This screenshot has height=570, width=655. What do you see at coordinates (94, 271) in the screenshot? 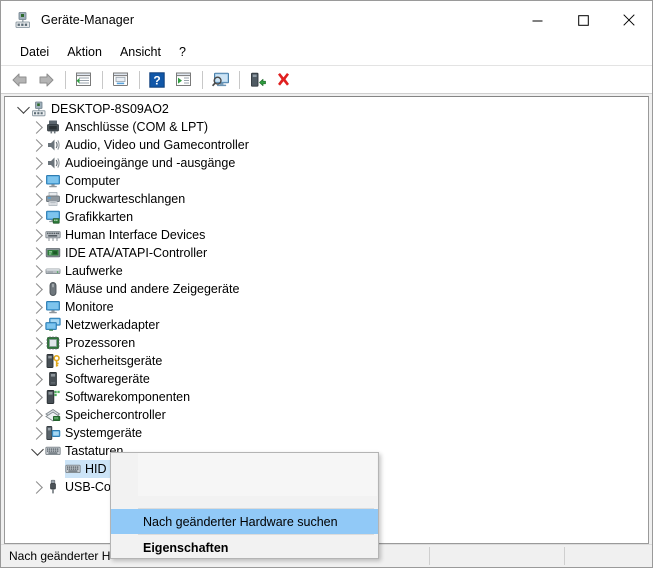
I see `tree-label: Laufwerke` at bounding box center [94, 271].